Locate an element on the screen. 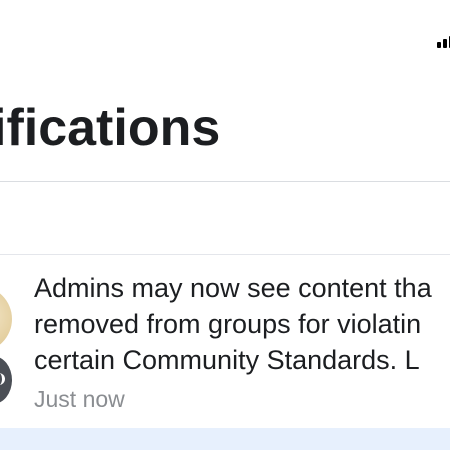  avatar is located at coordinates (6, 319).